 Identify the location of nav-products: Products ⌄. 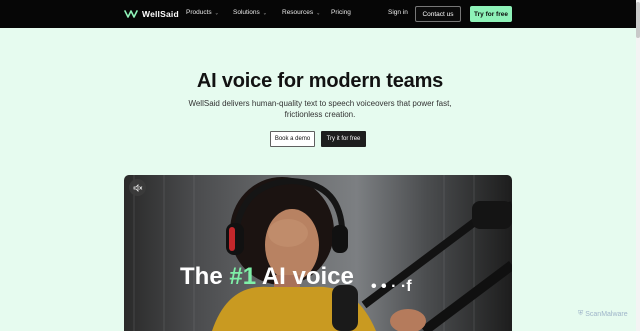
(202, 12).